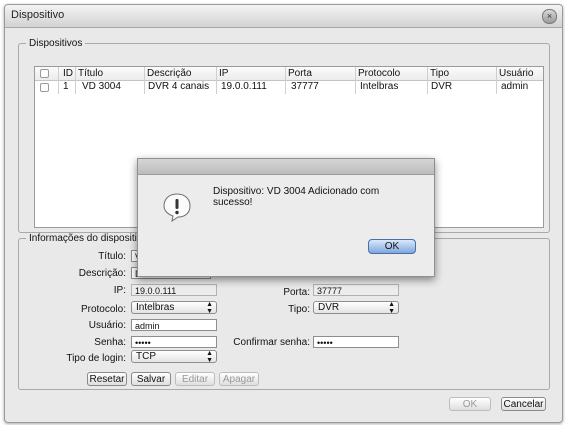 The image size is (565, 425). I want to click on tipo-label: Tipo:, so click(299, 309).